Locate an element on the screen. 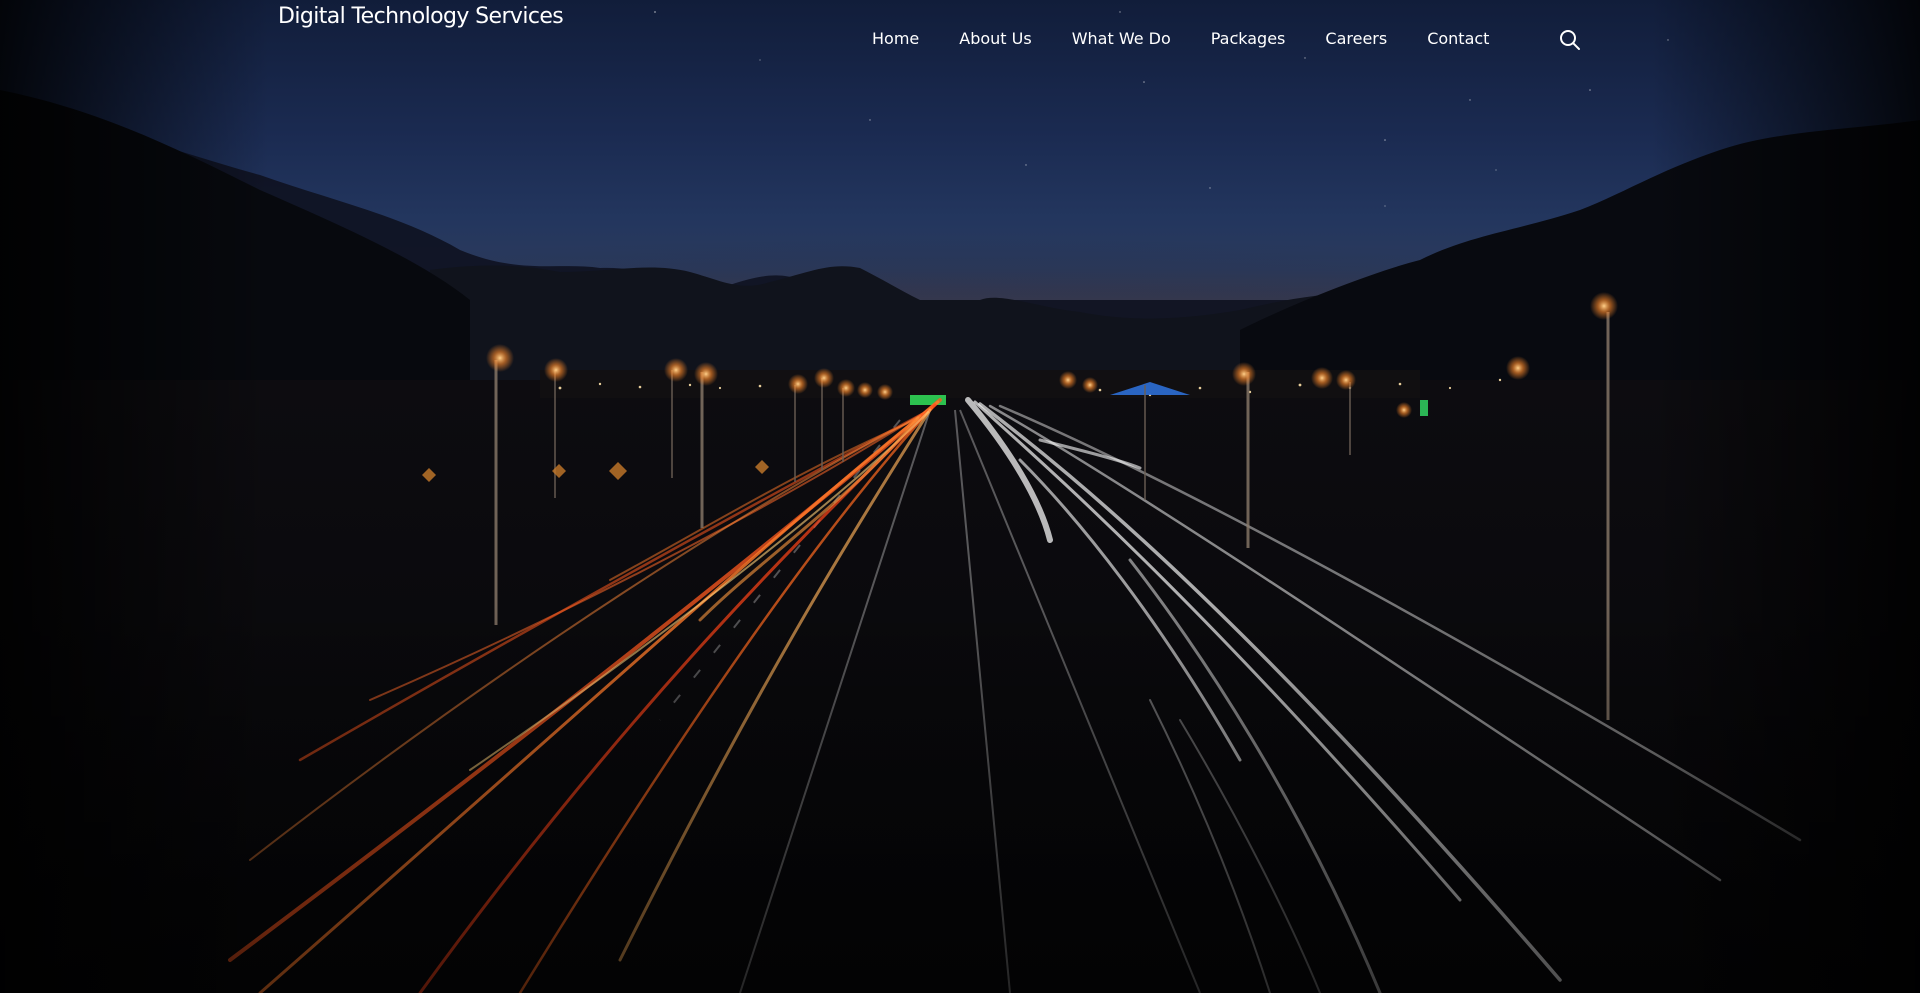  nav-link-packages: Packages is located at coordinates (1248, 38).